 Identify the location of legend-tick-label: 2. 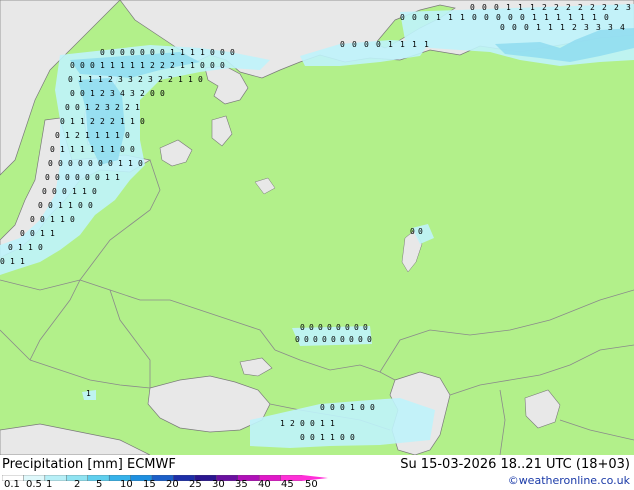
(77, 484).